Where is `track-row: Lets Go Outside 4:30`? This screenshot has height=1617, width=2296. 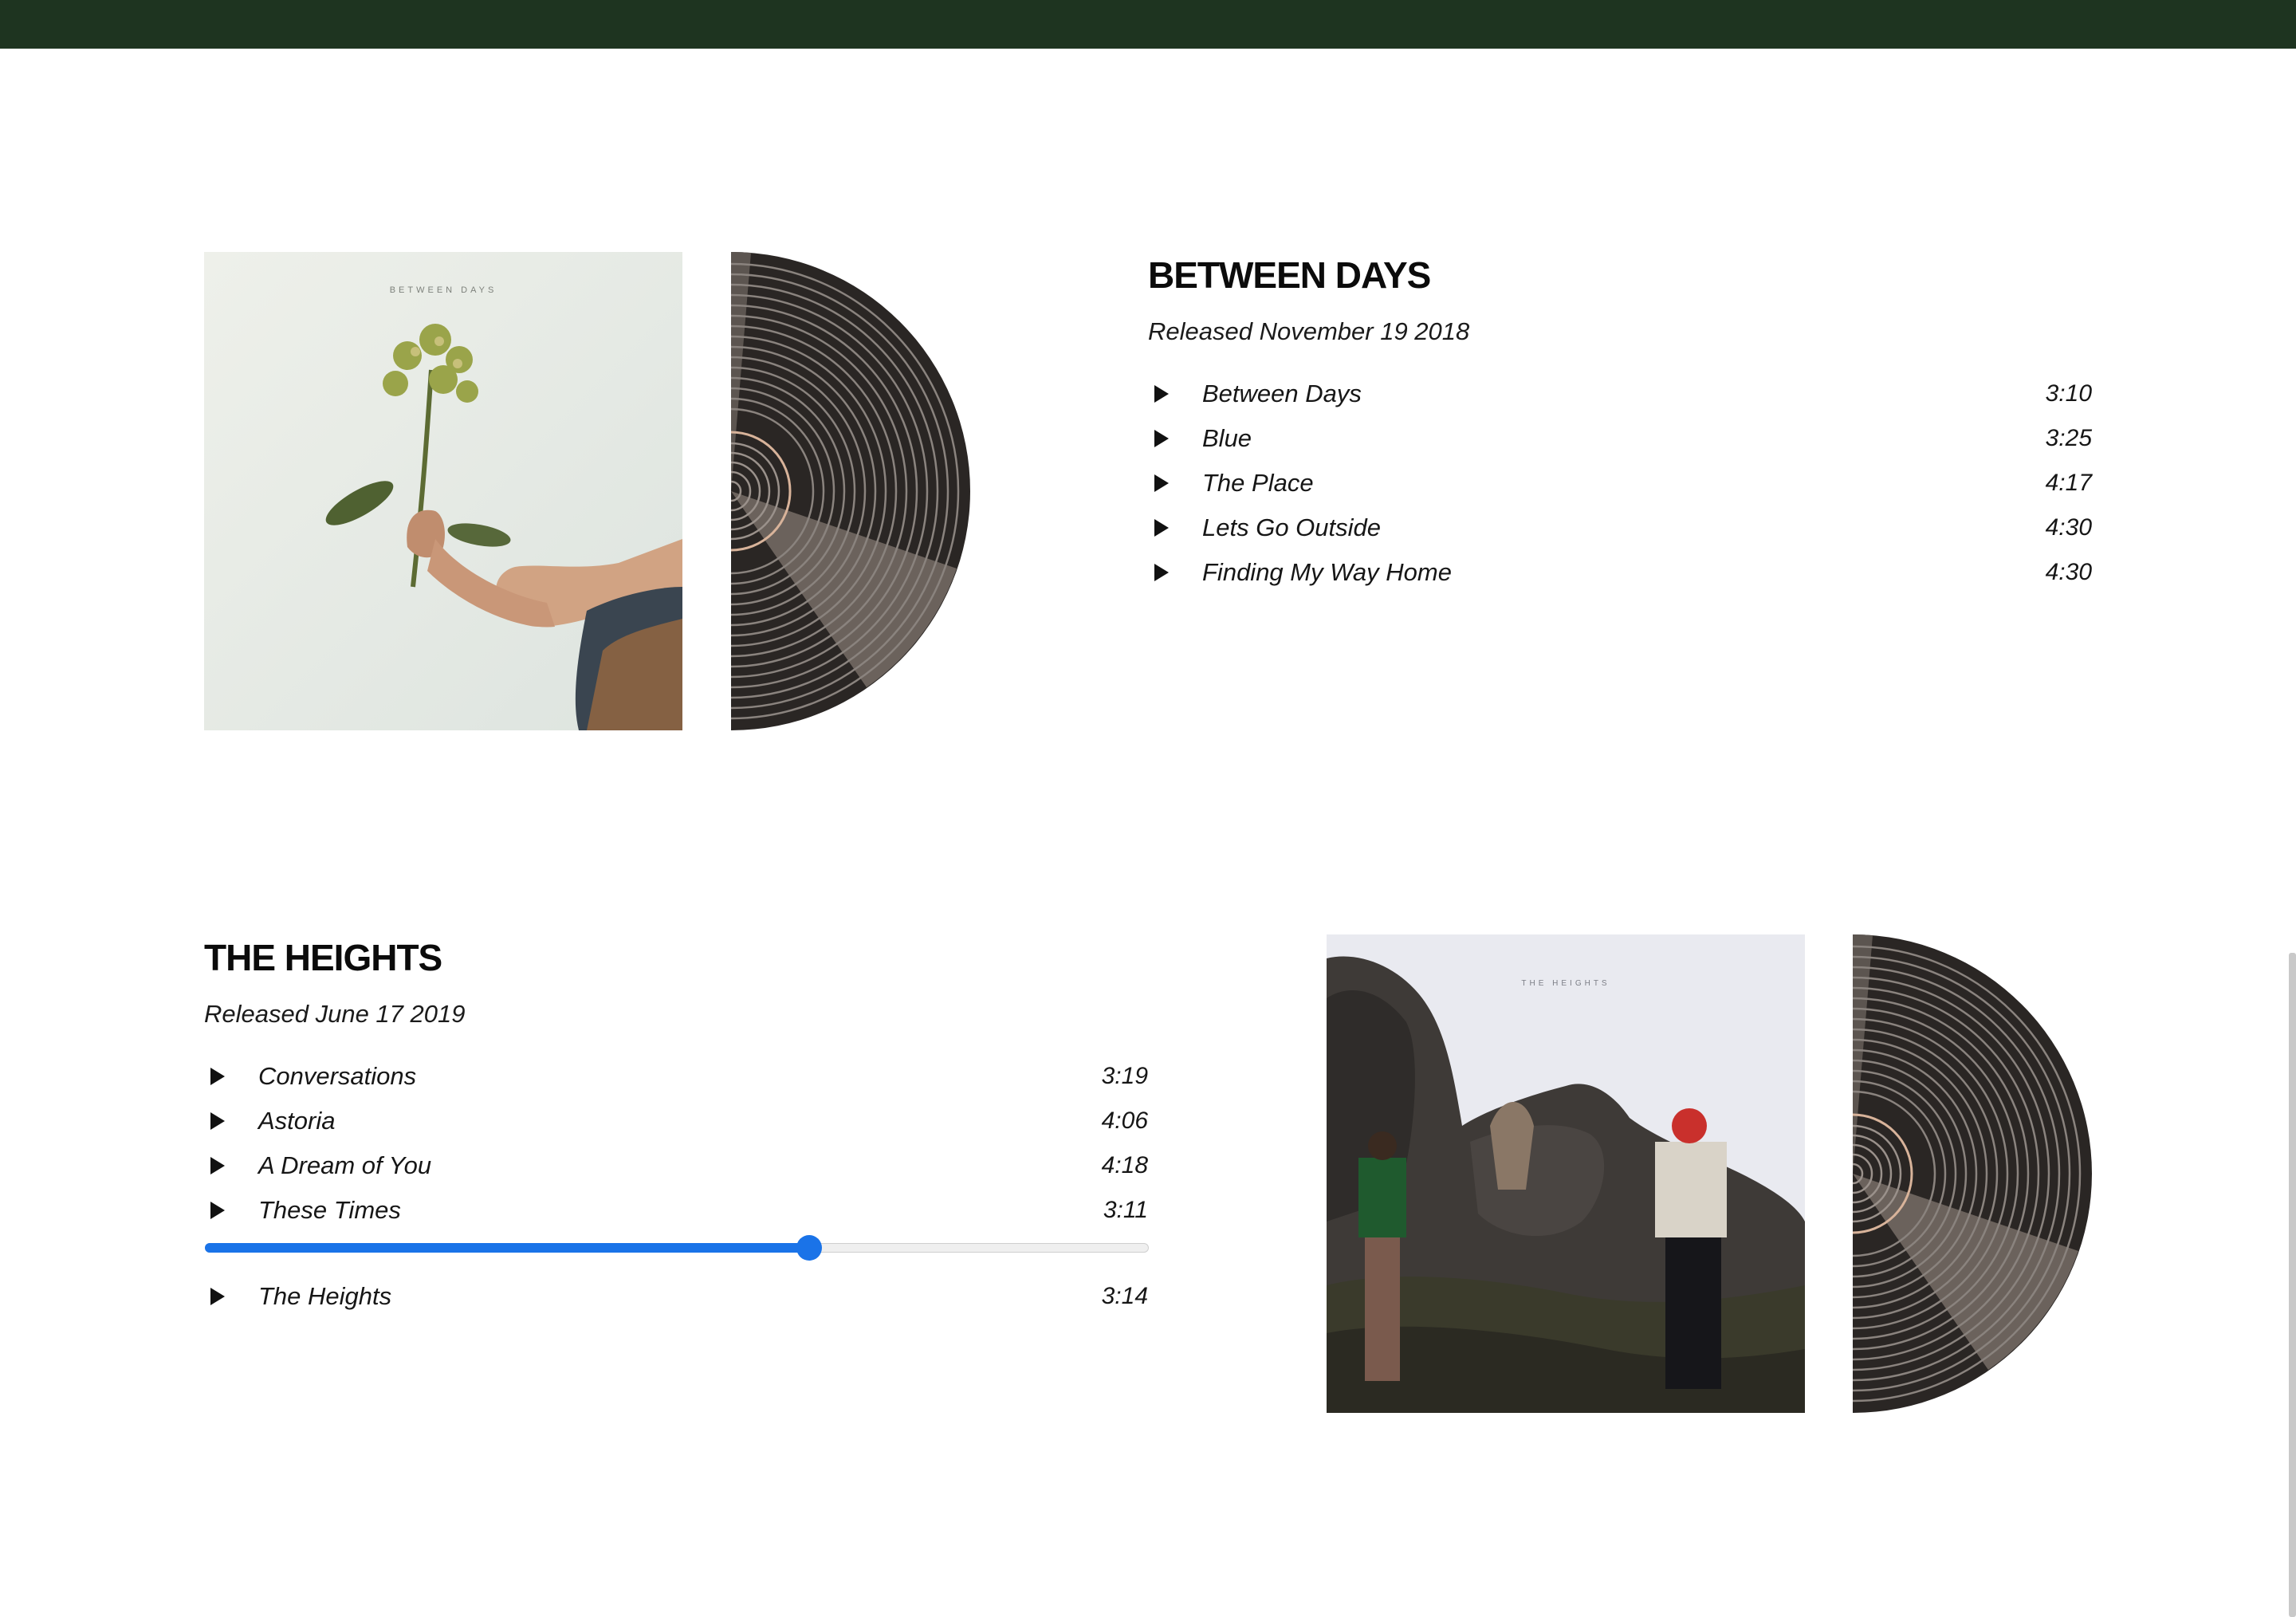 track-row: Lets Go Outside 4:30 is located at coordinates (1620, 528).